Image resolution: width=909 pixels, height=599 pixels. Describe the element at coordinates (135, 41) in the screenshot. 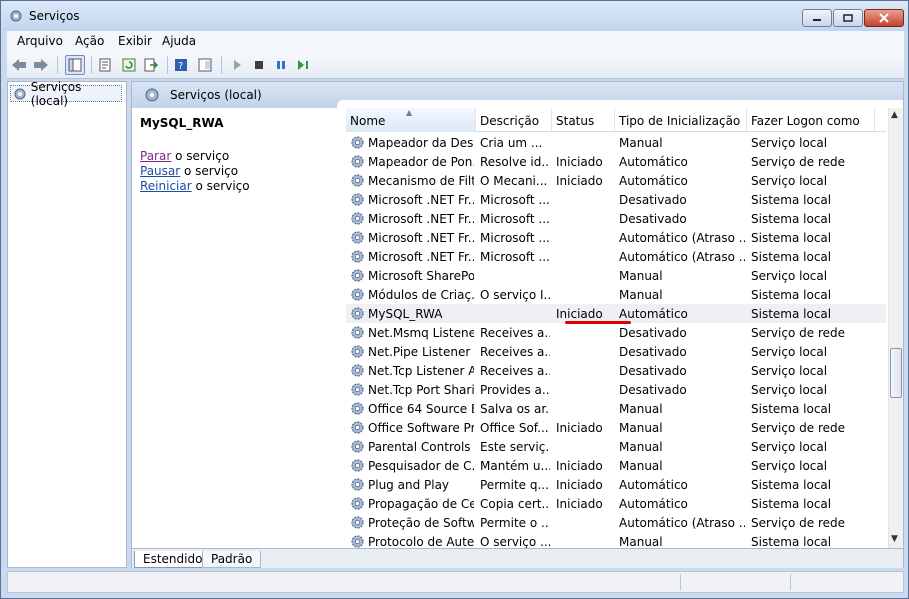

I see `menu-exibir: Exibir` at that location.